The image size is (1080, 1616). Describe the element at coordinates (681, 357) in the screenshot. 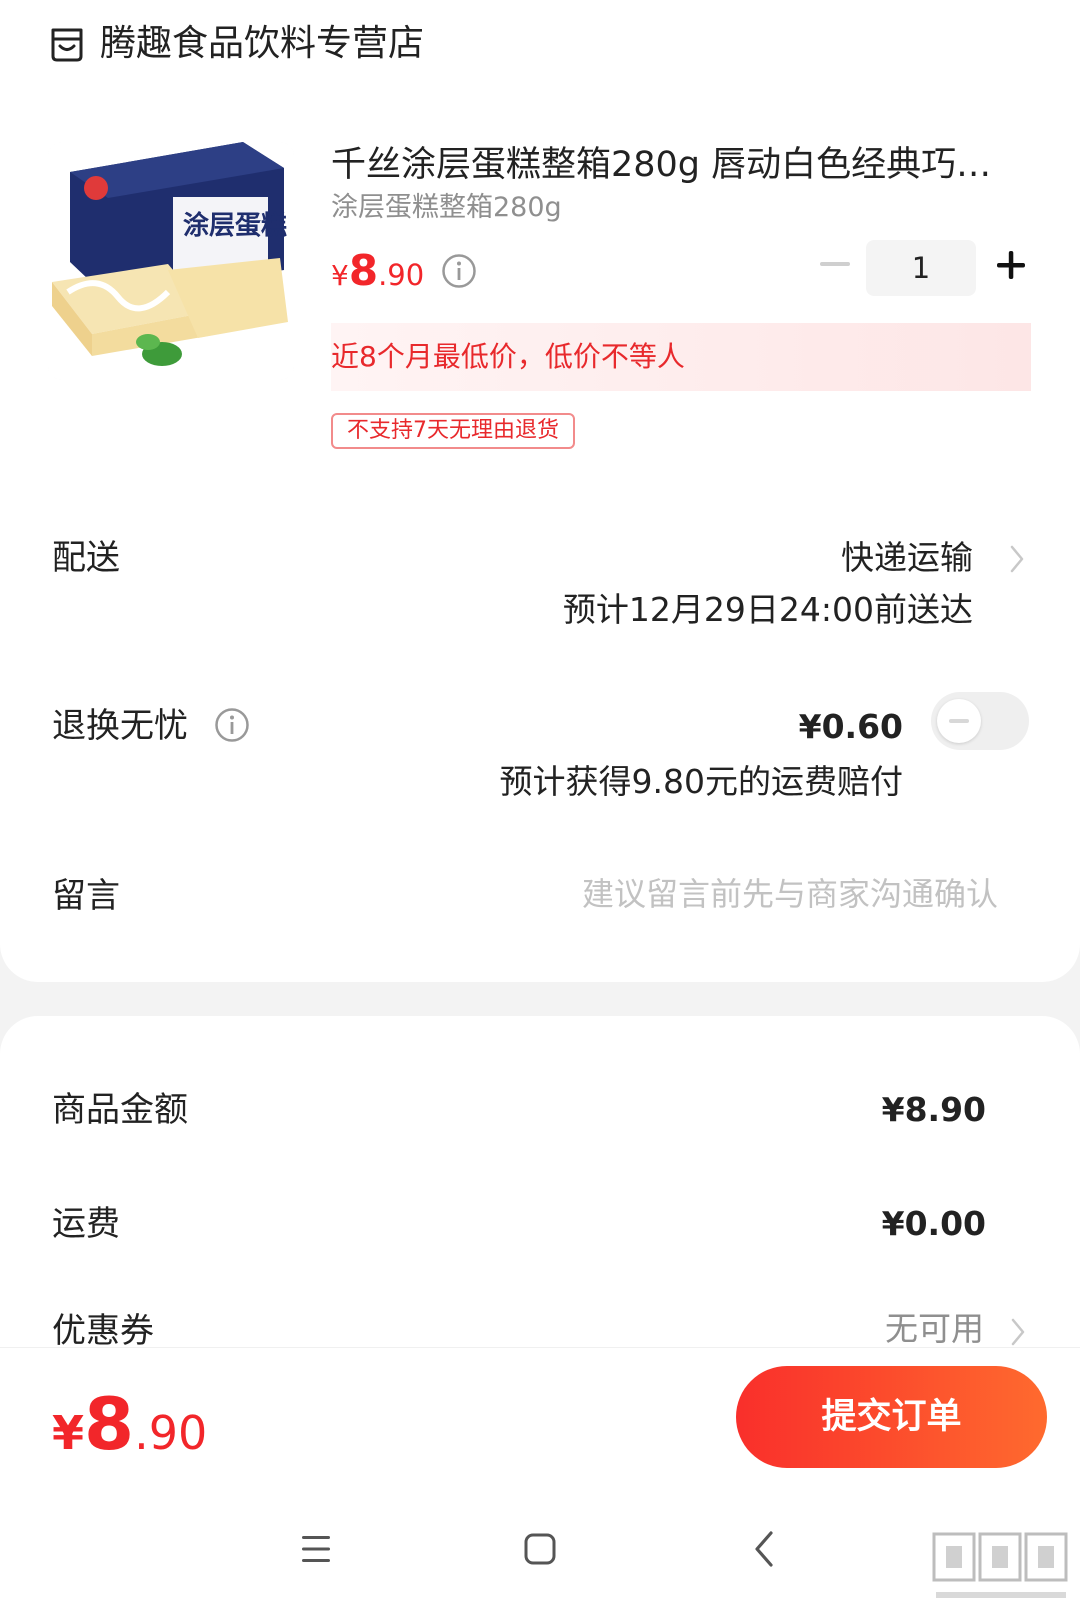

I see `lowest-price-banner: 近8个月最低价，低价不等人` at that location.